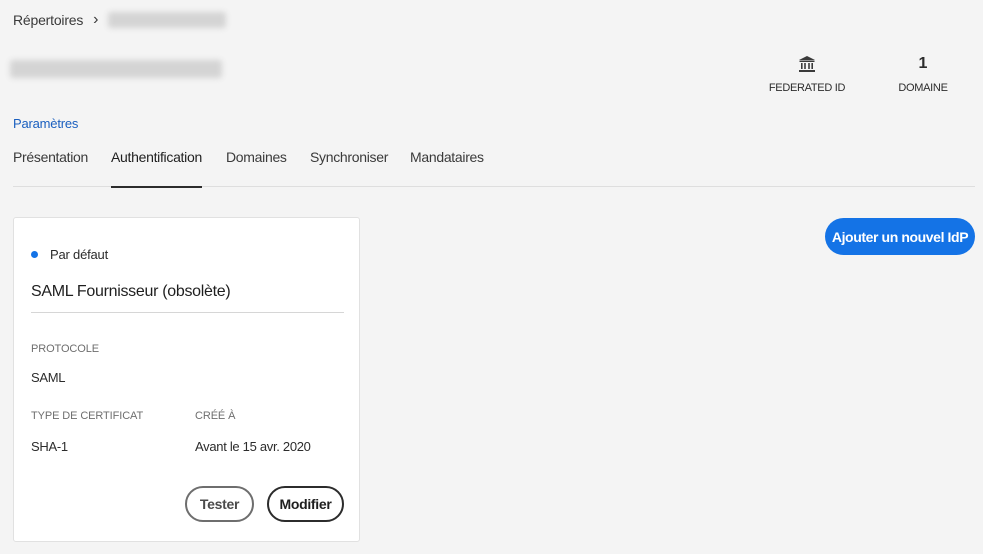  What do you see at coordinates (349, 168) in the screenshot?
I see `tab-sync: Synchroniser` at bounding box center [349, 168].